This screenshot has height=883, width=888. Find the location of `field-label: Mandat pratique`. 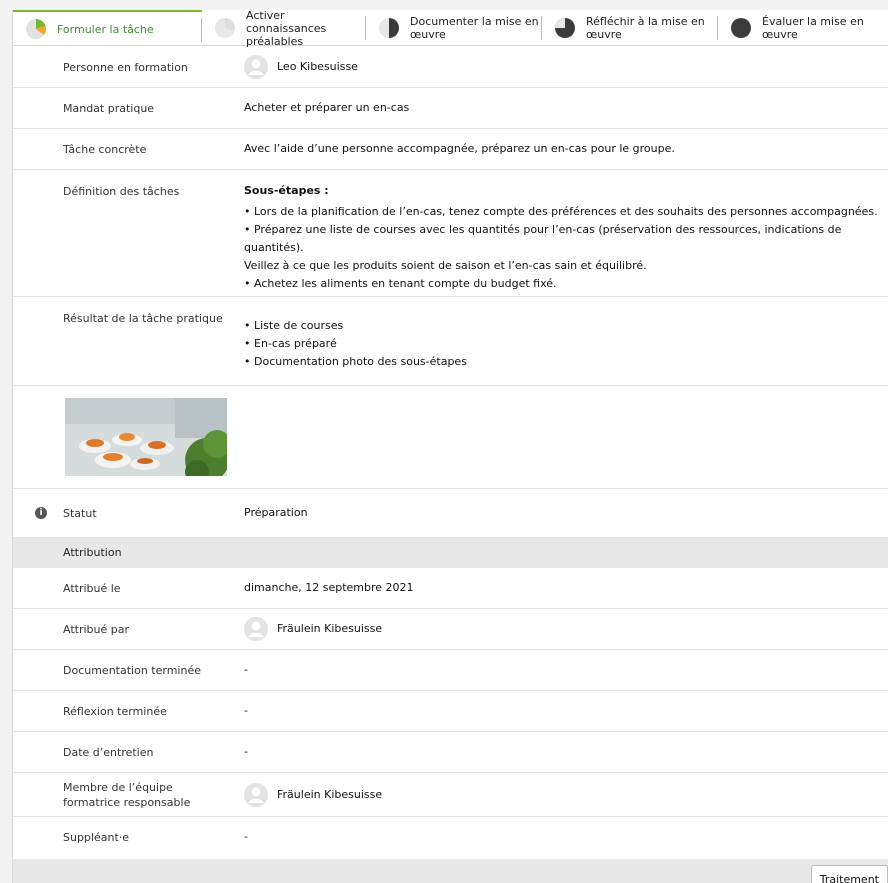

field-label: Mandat pratique is located at coordinates (109, 108).